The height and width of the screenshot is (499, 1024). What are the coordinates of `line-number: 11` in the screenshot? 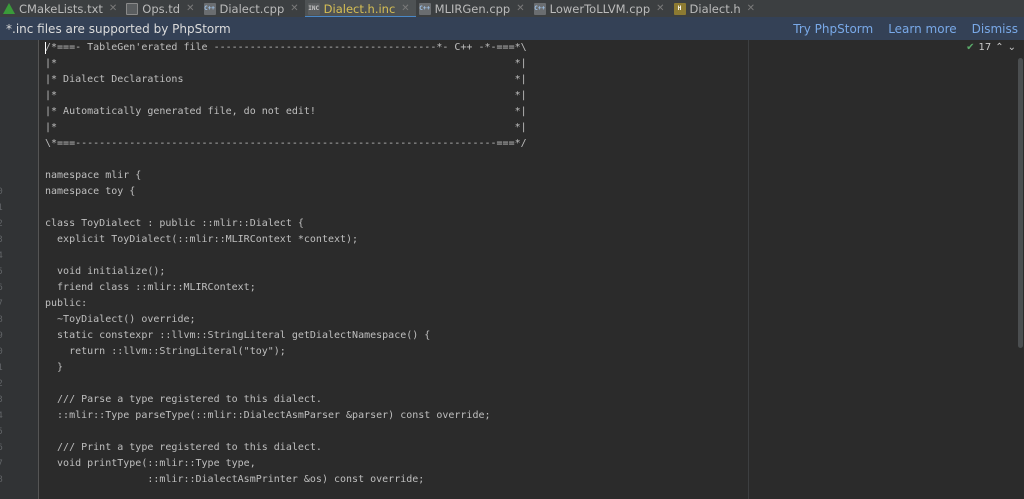 It's located at (1, 208).